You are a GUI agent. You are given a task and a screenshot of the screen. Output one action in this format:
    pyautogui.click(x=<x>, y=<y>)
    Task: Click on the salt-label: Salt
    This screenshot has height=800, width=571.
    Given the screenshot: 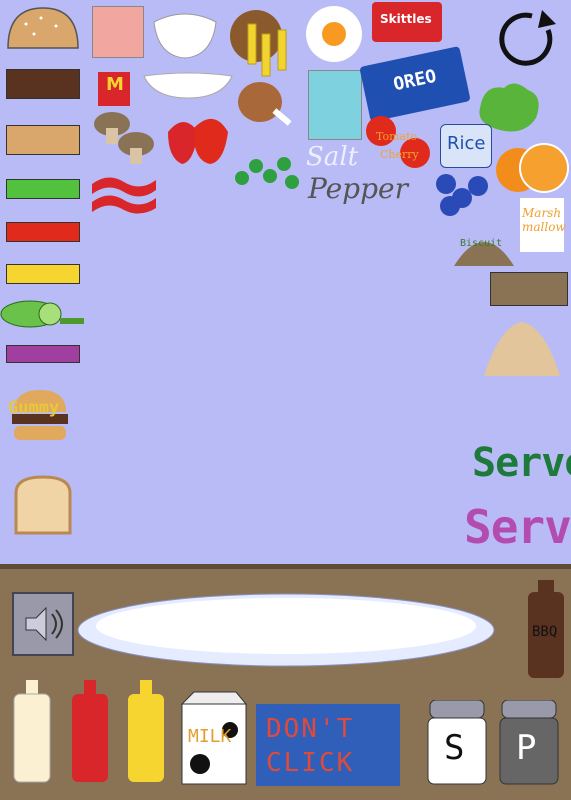 What is the action you would take?
    pyautogui.click(x=332, y=157)
    